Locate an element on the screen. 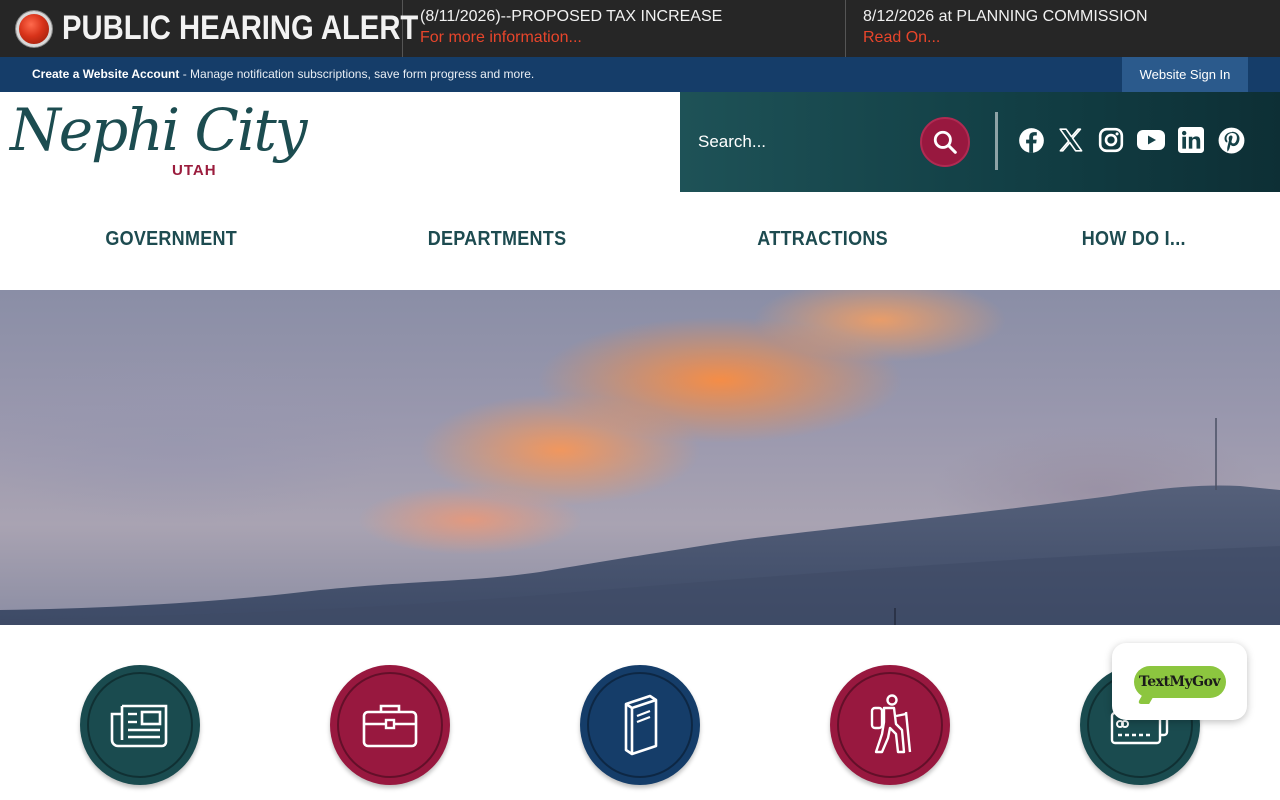  alert-title-block: PUBLIC HEARING ALERT is located at coordinates (209, 28).